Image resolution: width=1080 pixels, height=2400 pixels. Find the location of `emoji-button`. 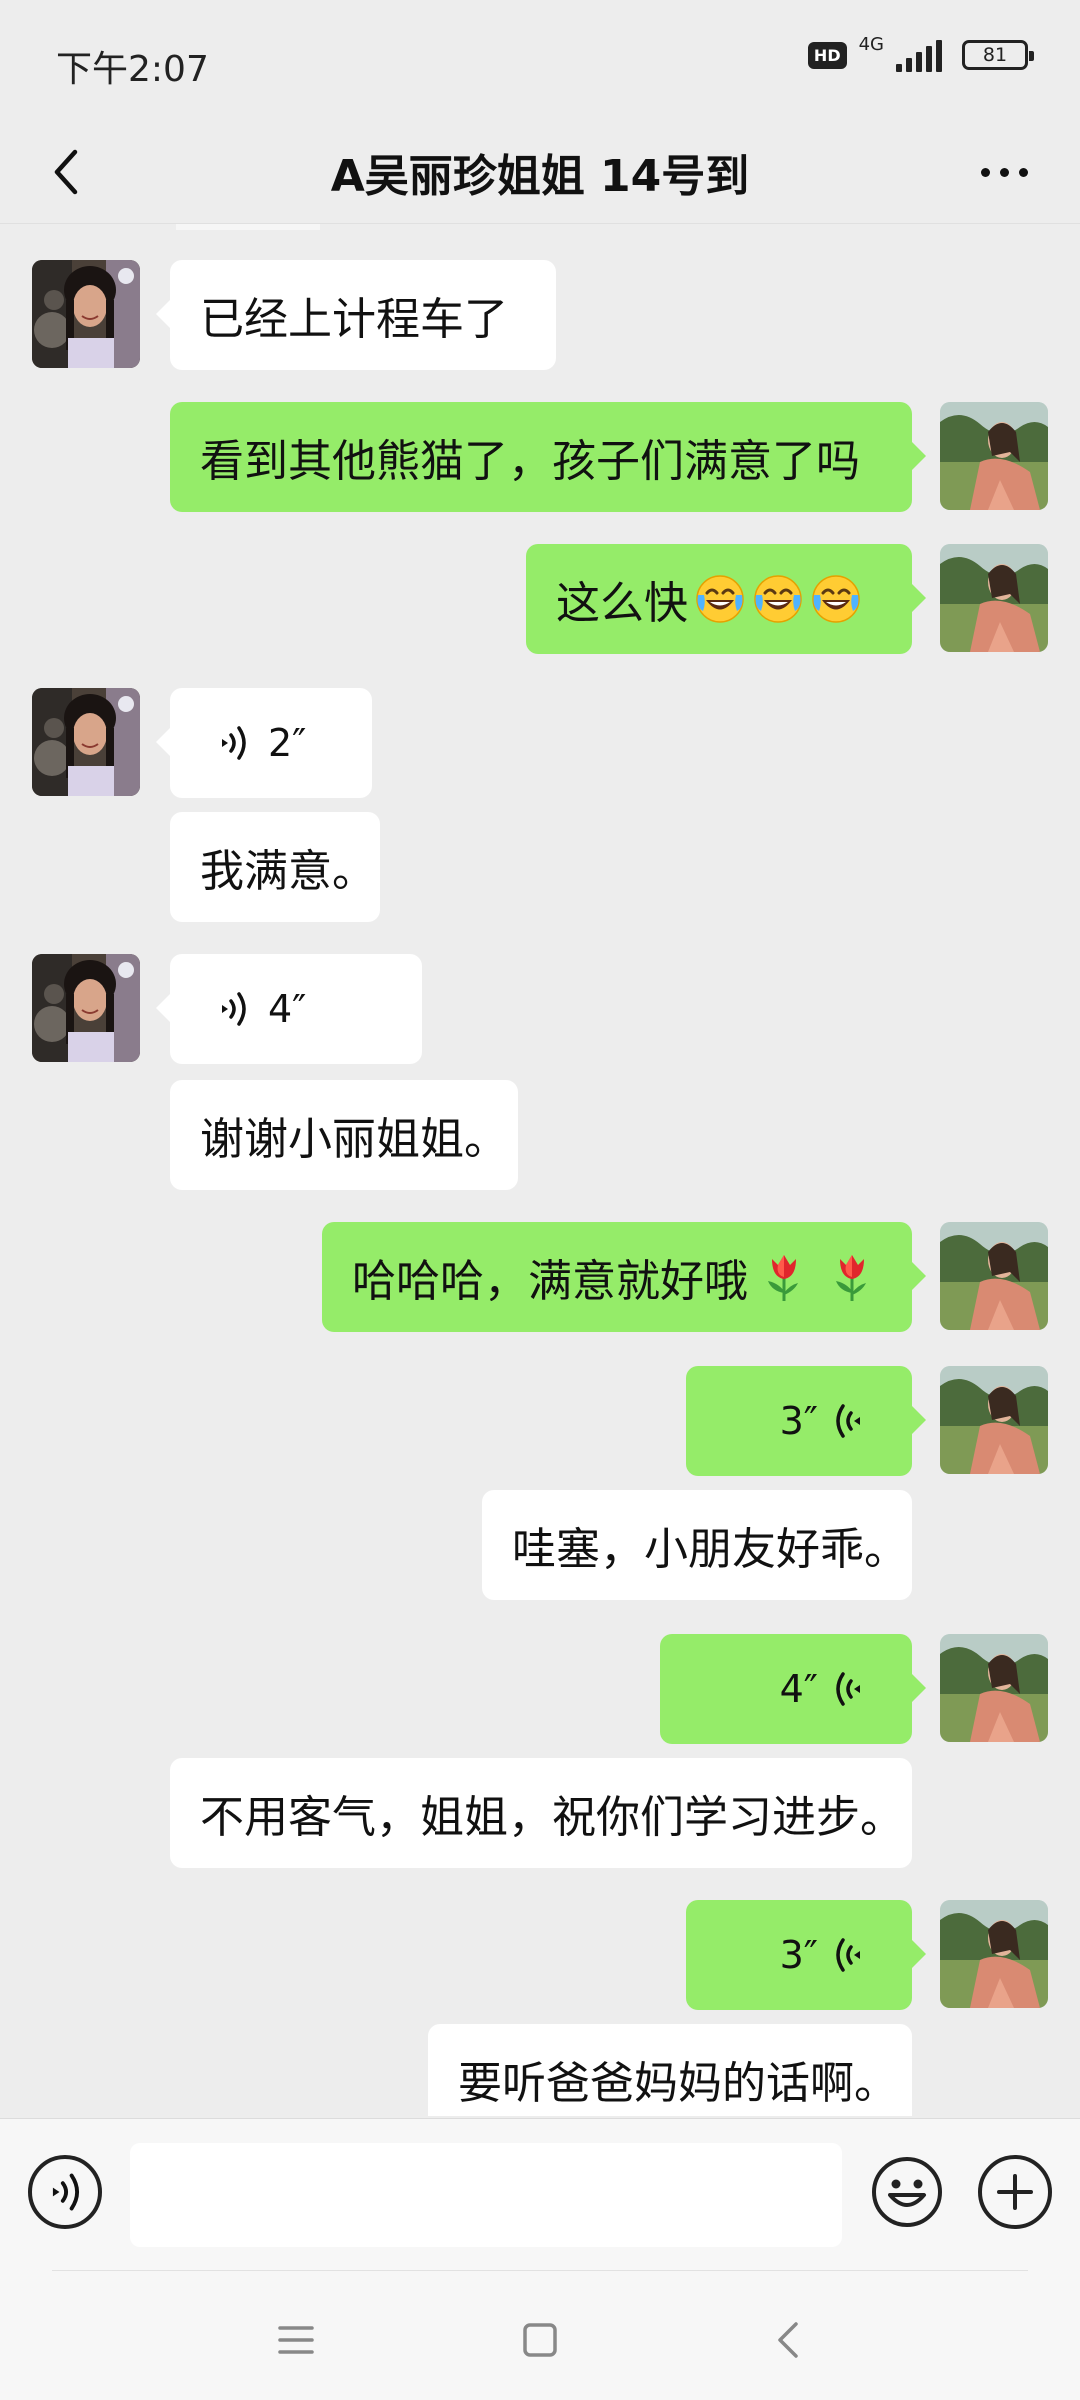

emoji-button is located at coordinates (907, 2192).